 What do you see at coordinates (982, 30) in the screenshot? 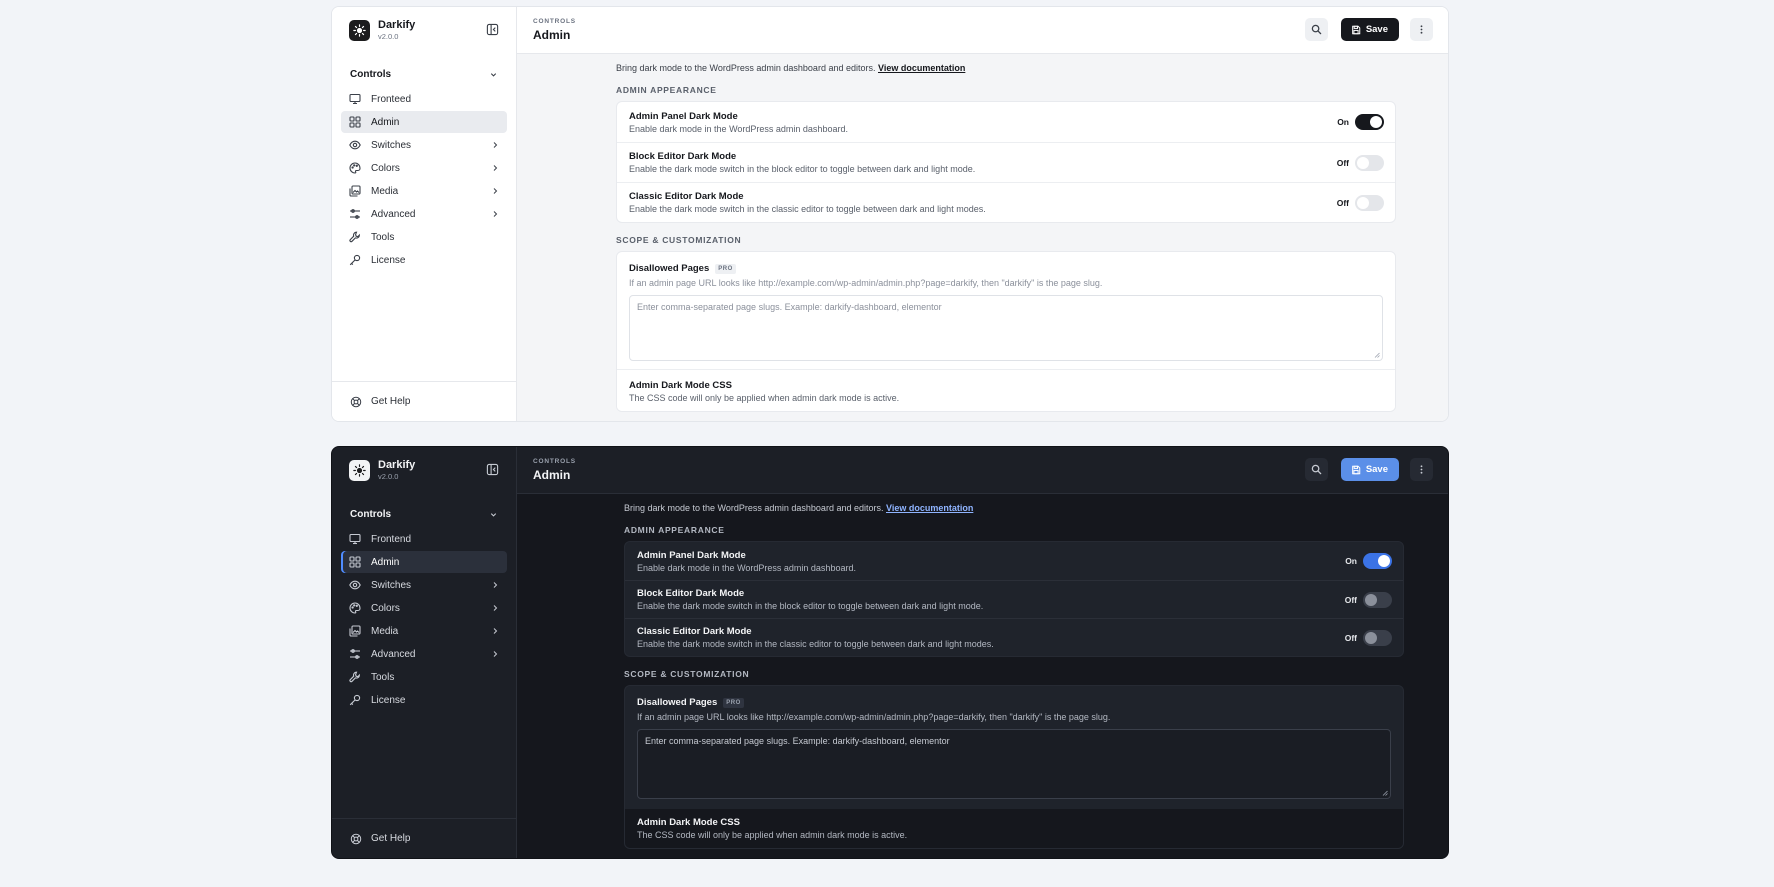
I see `topbar: CONTROLS Admin Save` at bounding box center [982, 30].